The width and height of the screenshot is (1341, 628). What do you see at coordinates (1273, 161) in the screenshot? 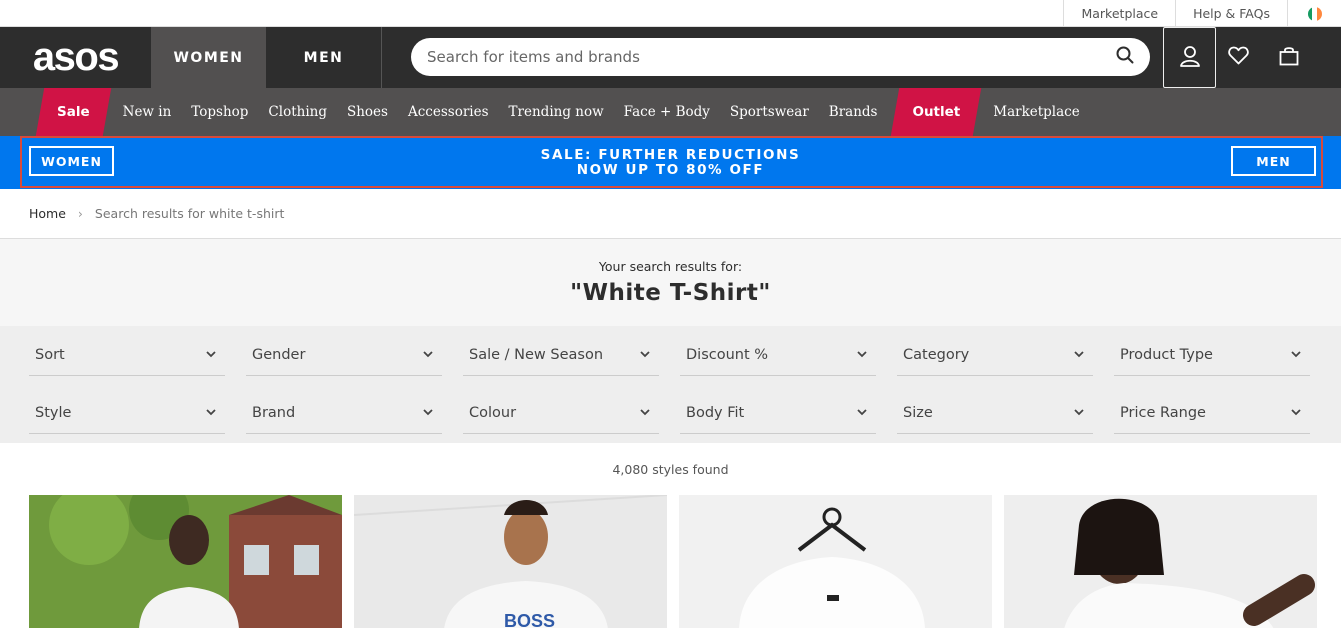
I see `promo-men-button: MEN` at bounding box center [1273, 161].